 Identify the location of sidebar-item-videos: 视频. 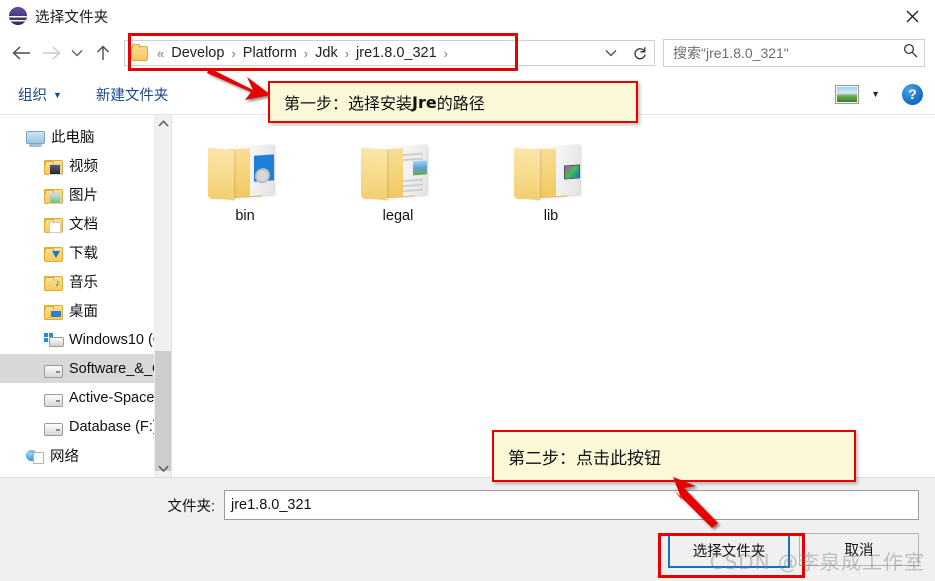
(85, 165).